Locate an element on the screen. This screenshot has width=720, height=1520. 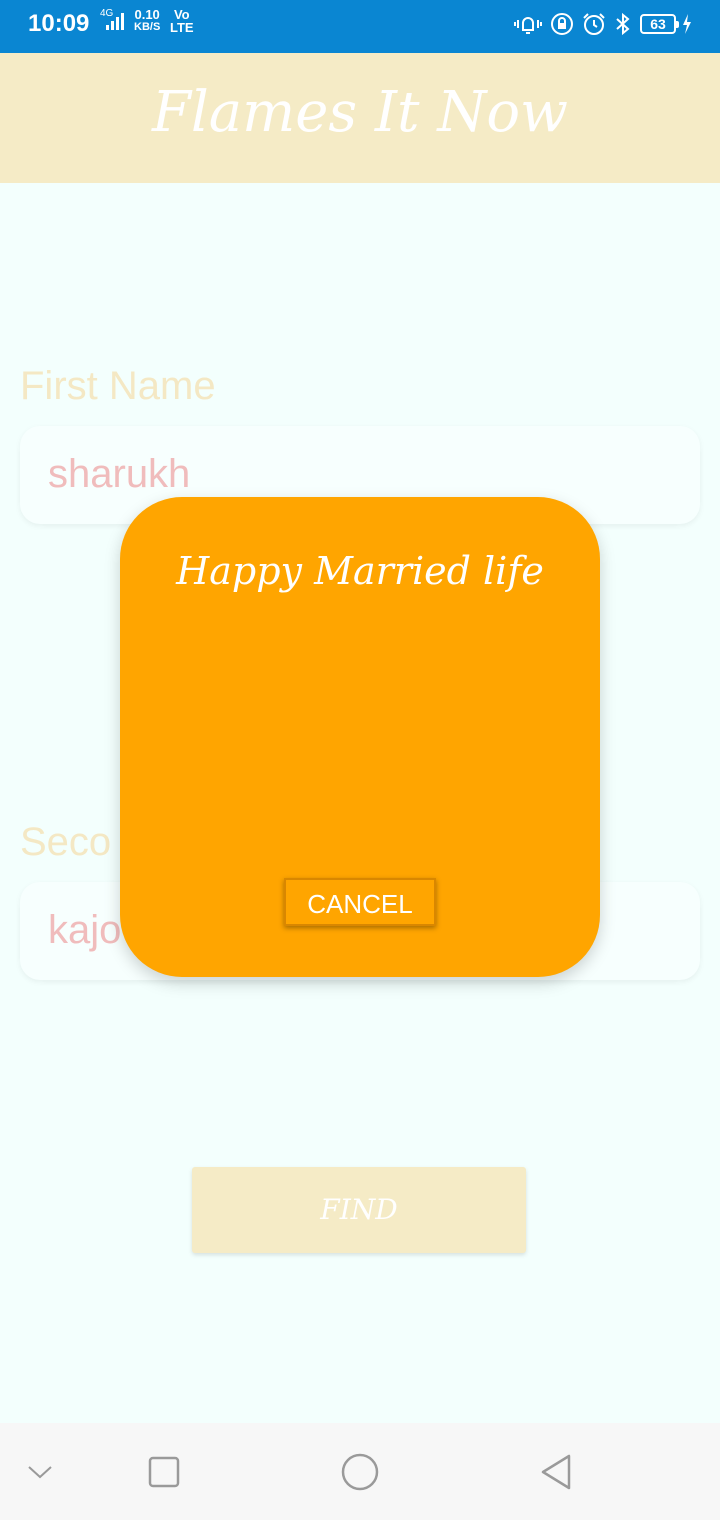
nav-back-button is located at coordinates (556, 1471).